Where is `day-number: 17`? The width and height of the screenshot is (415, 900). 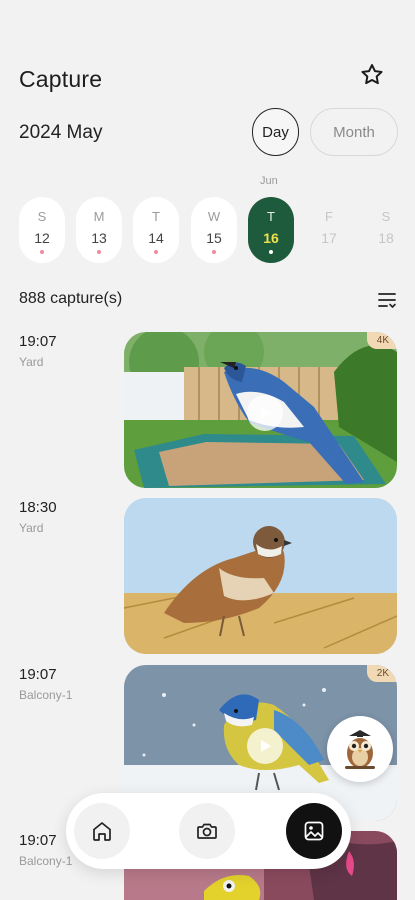
day-number: 17 is located at coordinates (329, 238).